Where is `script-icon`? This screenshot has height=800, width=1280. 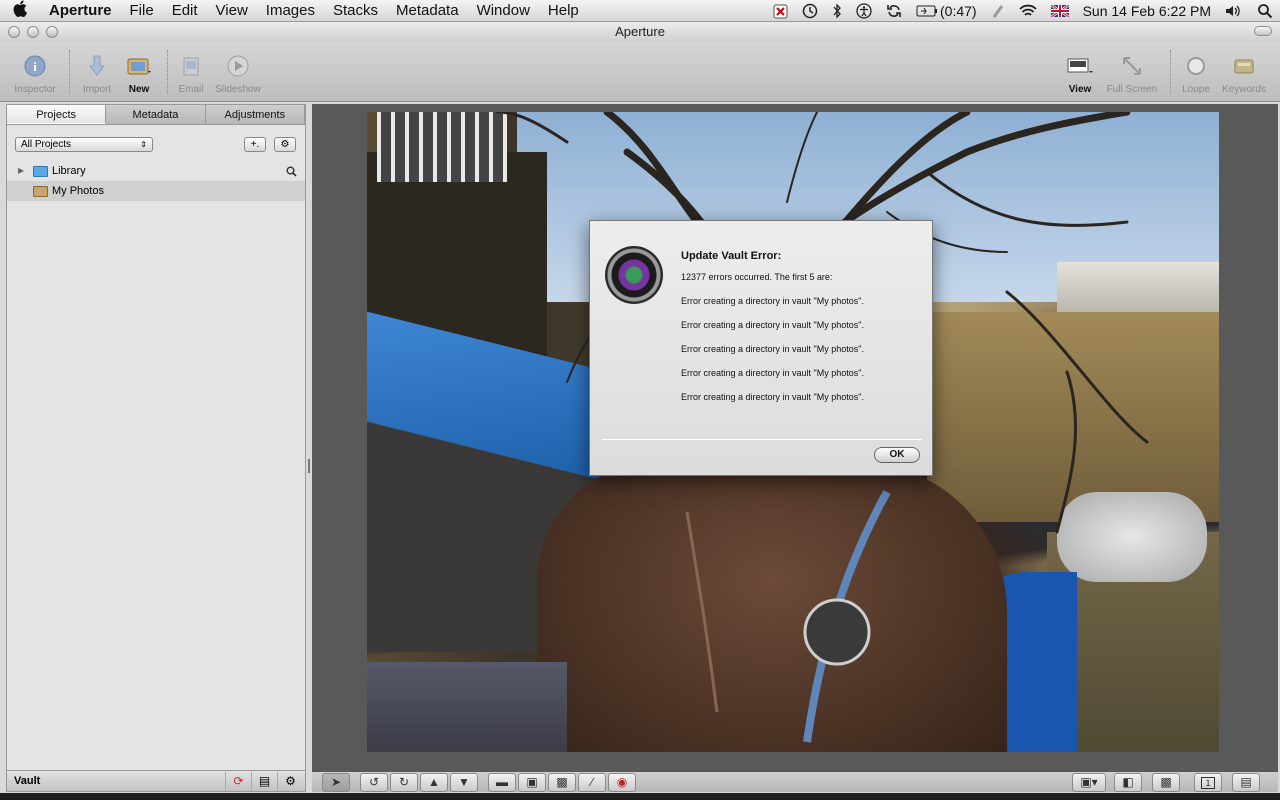 script-icon is located at coordinates (998, 11).